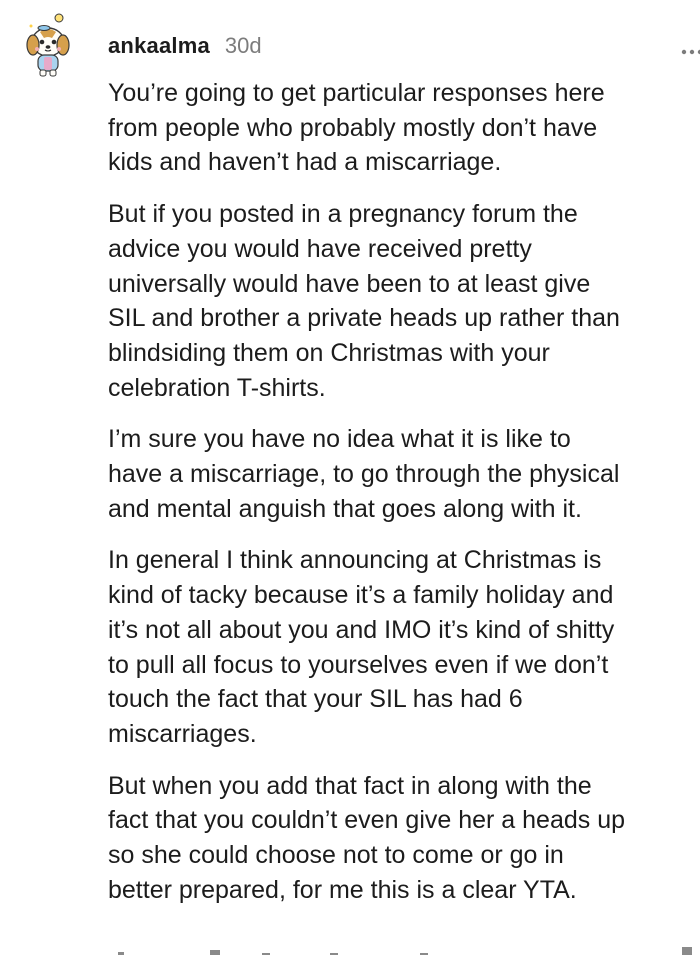  Describe the element at coordinates (336, 855) in the screenshot. I see `text-line: so she could choose not to come or go in` at that location.